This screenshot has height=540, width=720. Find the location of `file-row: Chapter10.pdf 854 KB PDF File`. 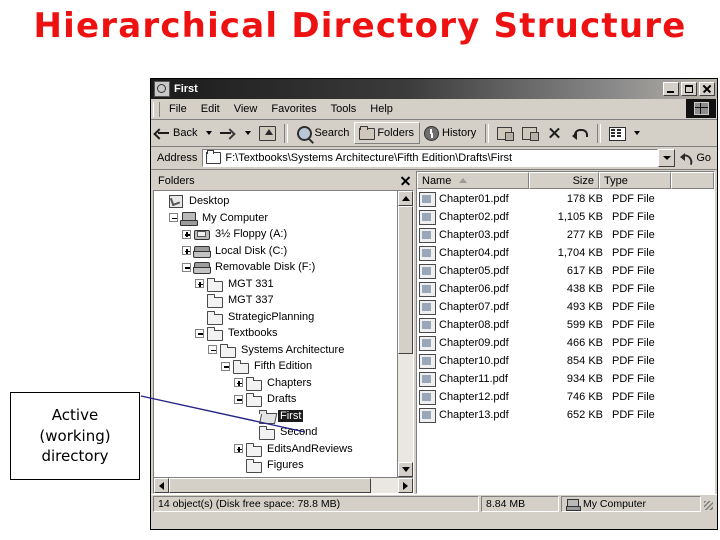

file-row: Chapter10.pdf 854 KB PDF File is located at coordinates (565, 361).